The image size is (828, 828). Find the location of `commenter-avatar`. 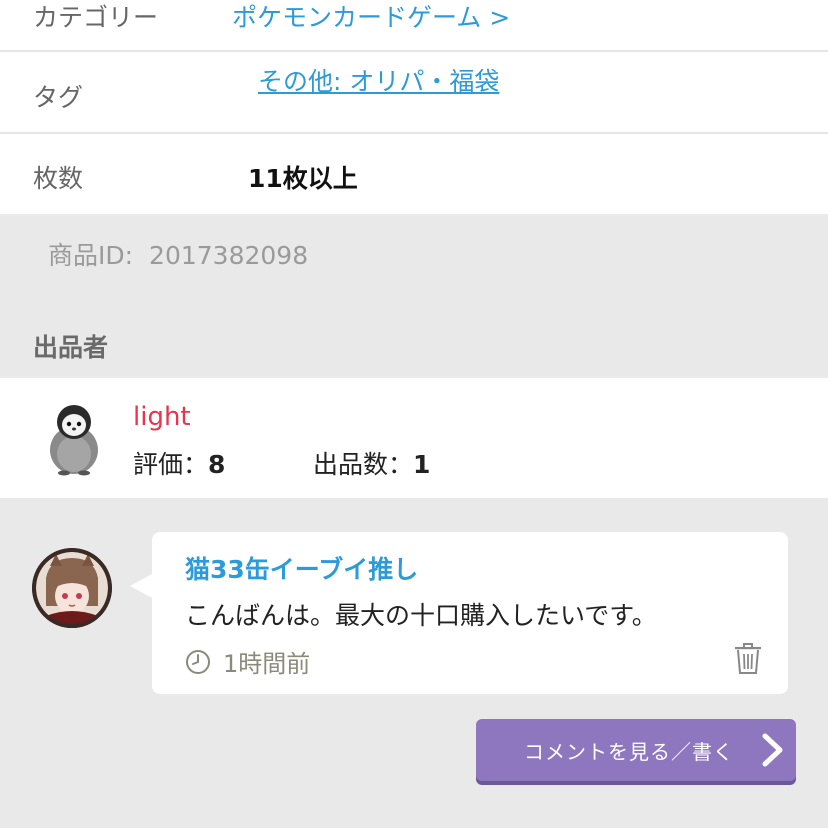

commenter-avatar is located at coordinates (72, 588).